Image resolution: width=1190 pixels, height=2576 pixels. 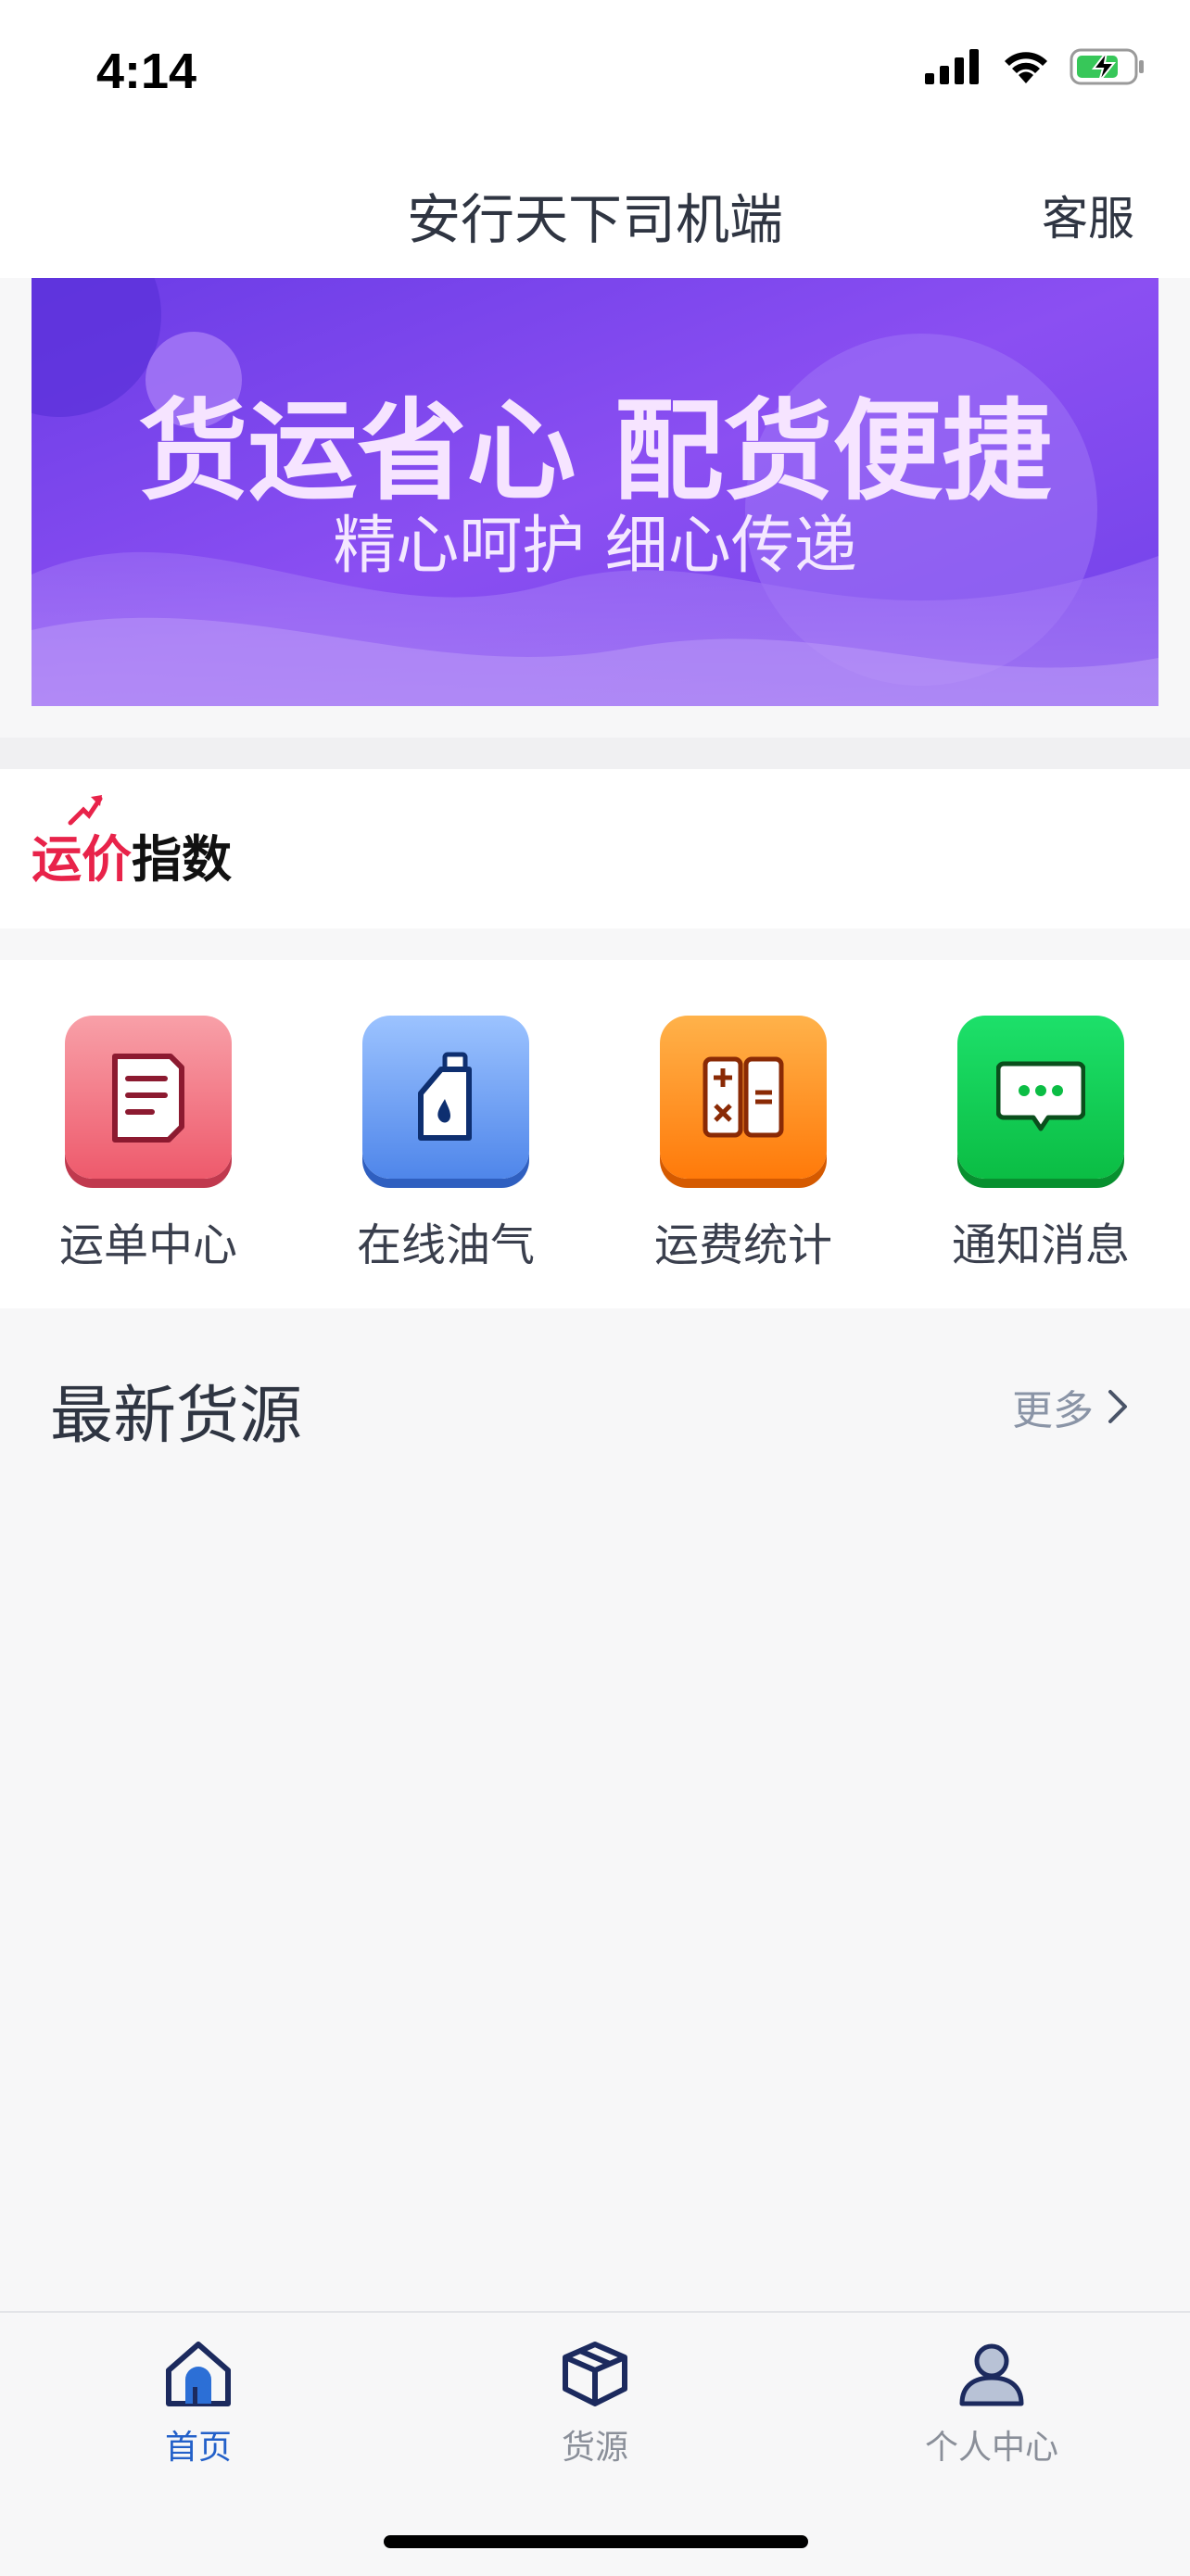 What do you see at coordinates (85, 810) in the screenshot?
I see `trend-up-icon` at bounding box center [85, 810].